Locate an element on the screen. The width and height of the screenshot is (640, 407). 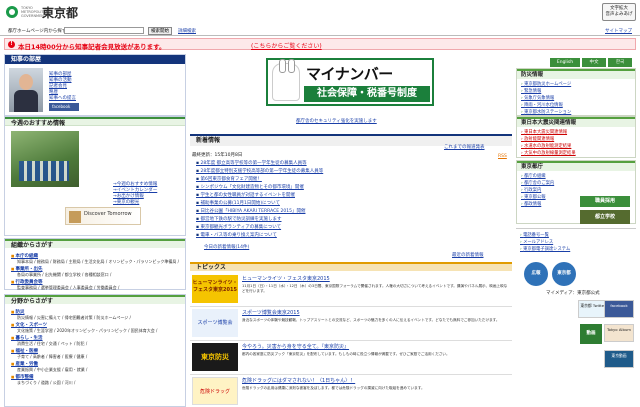
quake-link: 東日本大震災関連情報 is located at coordinates (544, 132).